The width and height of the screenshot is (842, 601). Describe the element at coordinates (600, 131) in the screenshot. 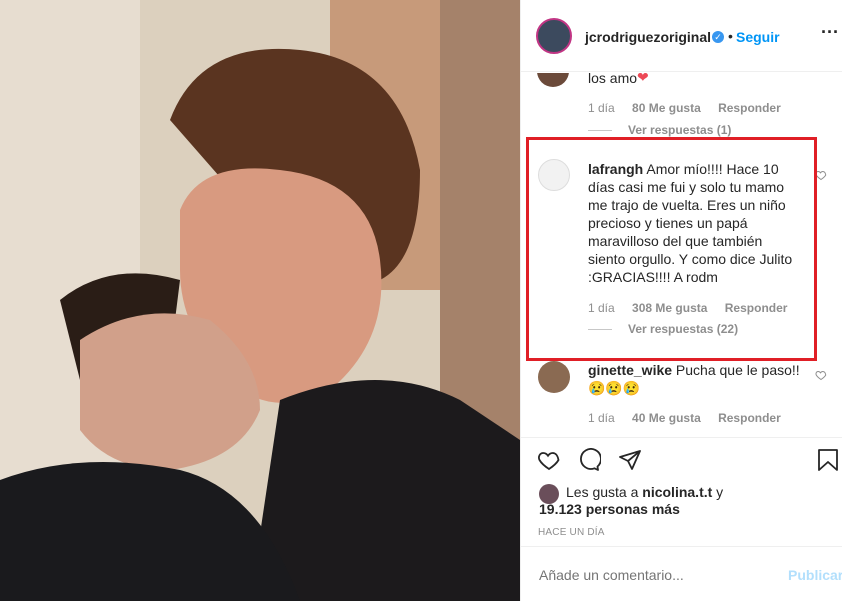

I see `replies-divider` at that location.